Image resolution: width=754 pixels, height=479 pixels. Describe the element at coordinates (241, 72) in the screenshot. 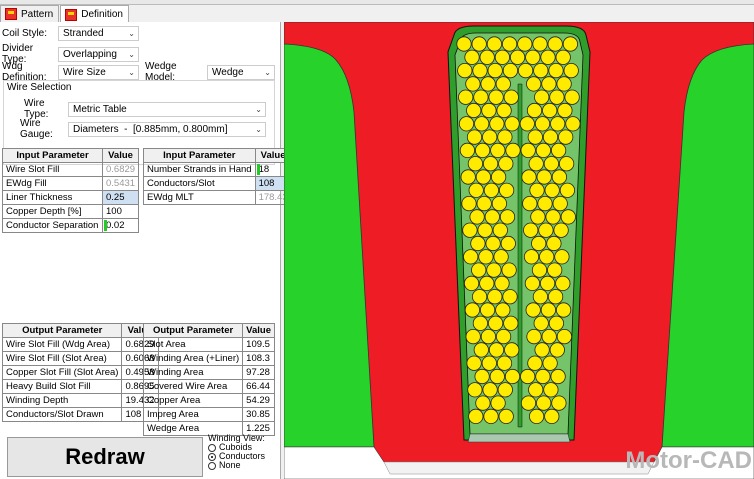

I see `wedge-model-select: Wedge ⌄` at that location.